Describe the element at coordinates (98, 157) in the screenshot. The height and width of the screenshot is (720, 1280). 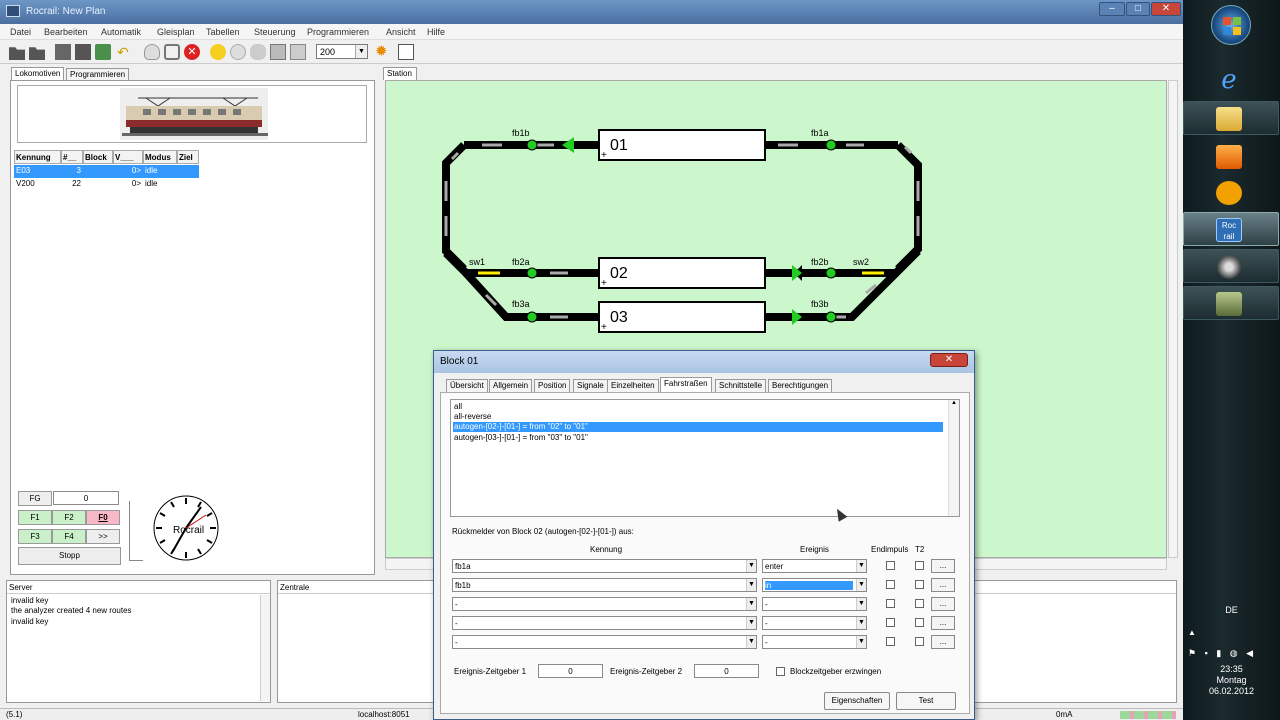
I see `col-block: Block` at that location.